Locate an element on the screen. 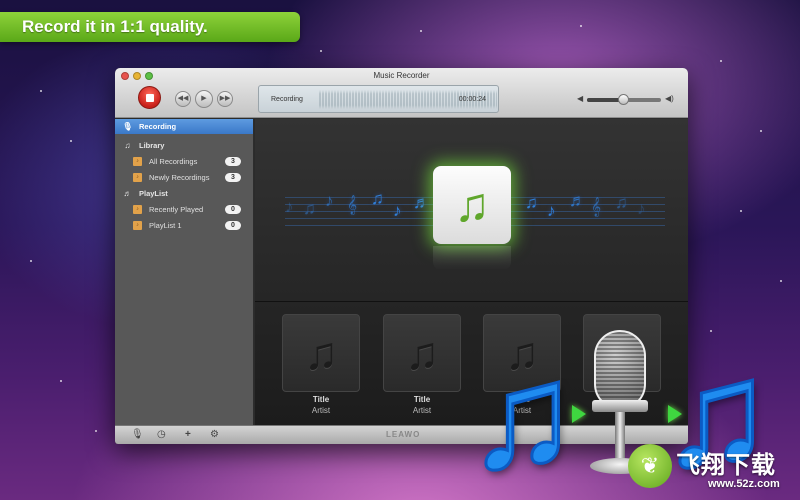 Image resolution: width=800 pixels, height=500 pixels. watermark-url: www.52z.com is located at coordinates (744, 484).